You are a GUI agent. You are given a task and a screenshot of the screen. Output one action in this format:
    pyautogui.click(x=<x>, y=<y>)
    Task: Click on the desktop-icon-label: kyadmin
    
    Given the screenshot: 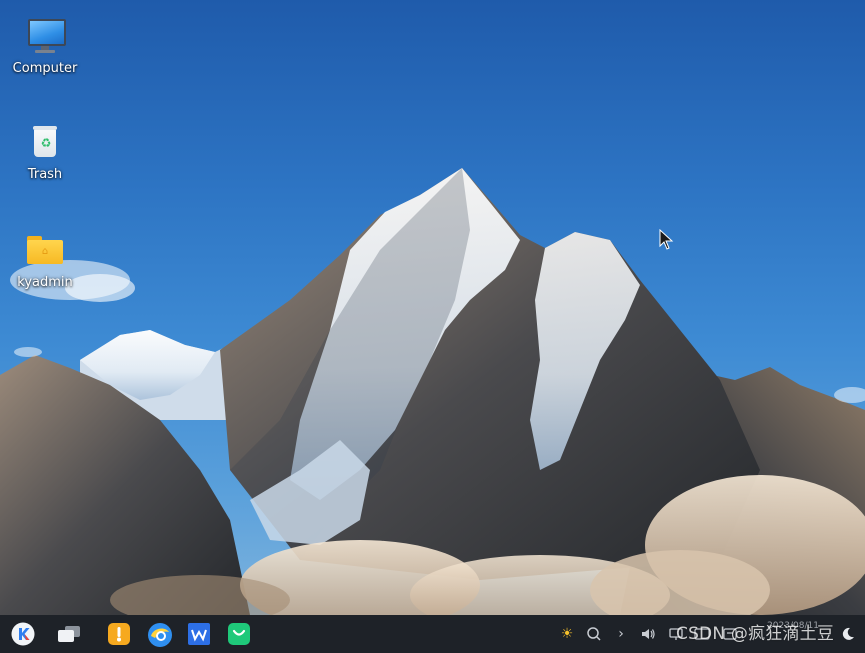 What is the action you would take?
    pyautogui.click(x=45, y=282)
    